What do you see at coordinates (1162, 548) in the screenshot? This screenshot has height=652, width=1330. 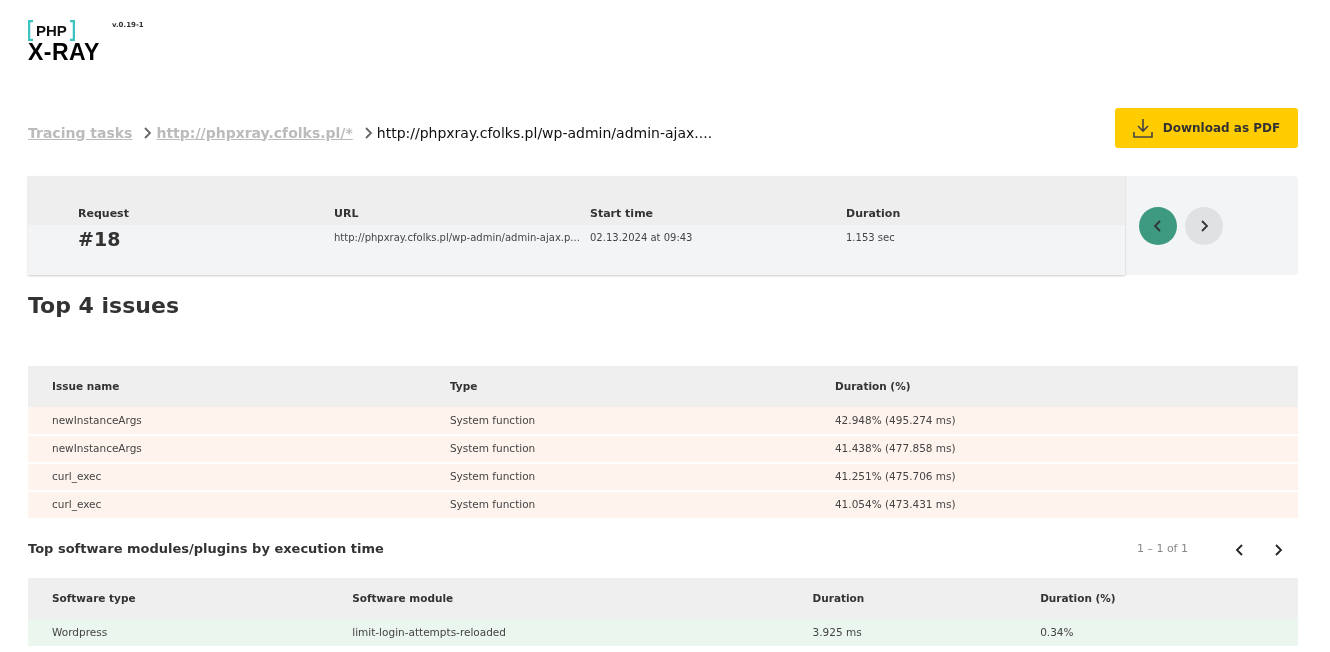 I see `pagination-label: 1 – 1 of 1` at bounding box center [1162, 548].